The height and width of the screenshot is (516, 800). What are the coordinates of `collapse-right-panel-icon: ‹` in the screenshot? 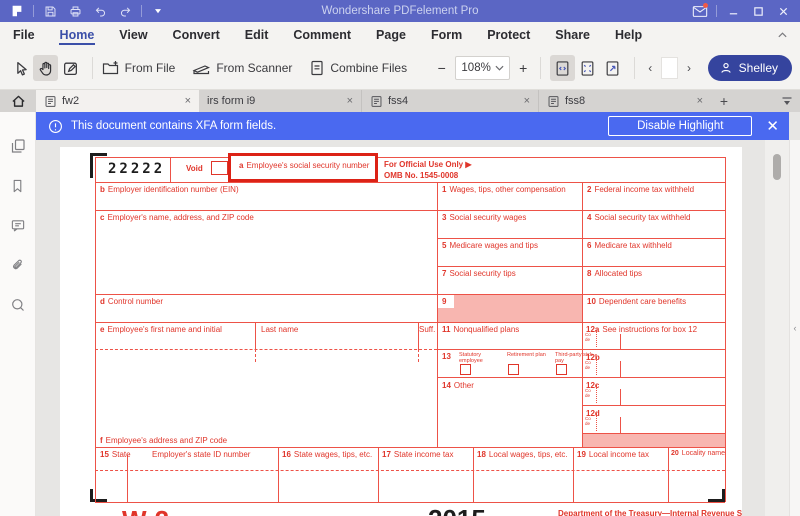 It's located at (795, 328).